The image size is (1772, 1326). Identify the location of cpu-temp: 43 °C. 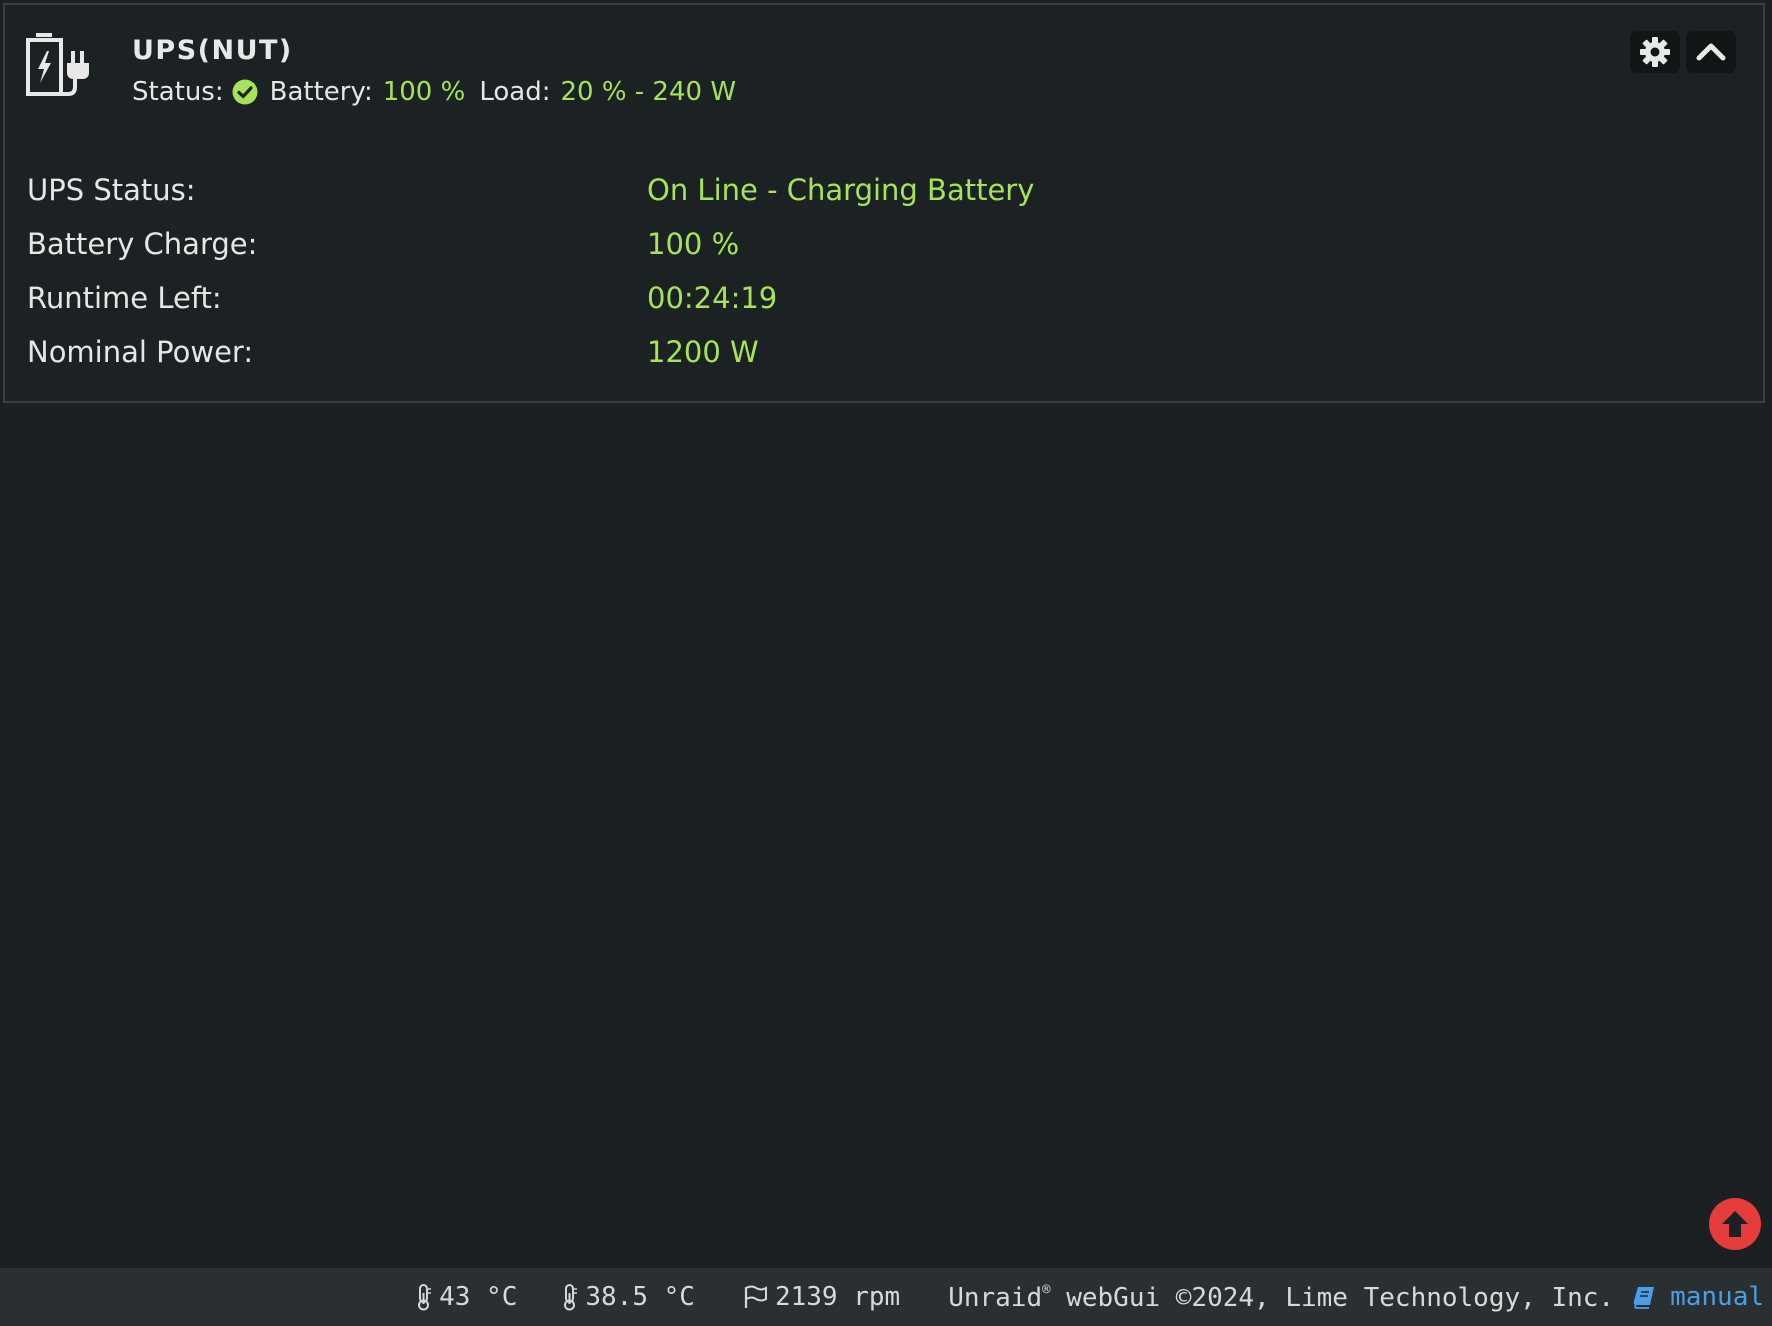
(466, 1297).